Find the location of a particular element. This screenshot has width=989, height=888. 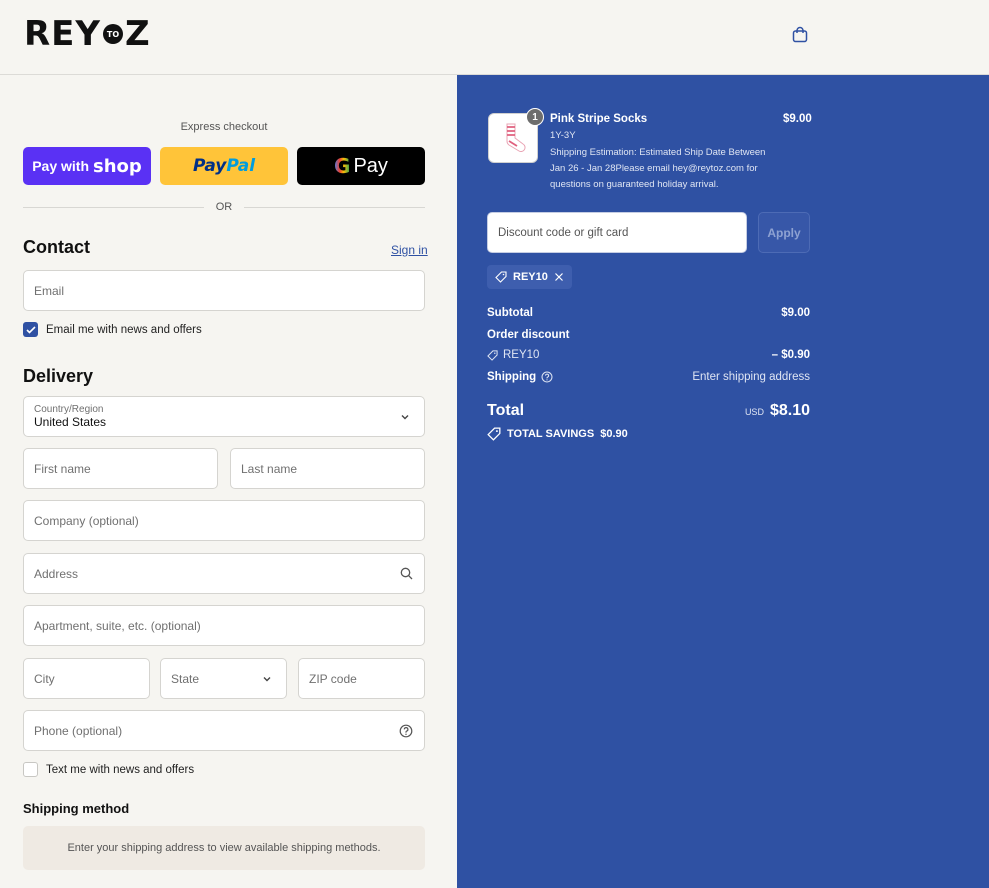

cart-button is located at coordinates (800, 34).